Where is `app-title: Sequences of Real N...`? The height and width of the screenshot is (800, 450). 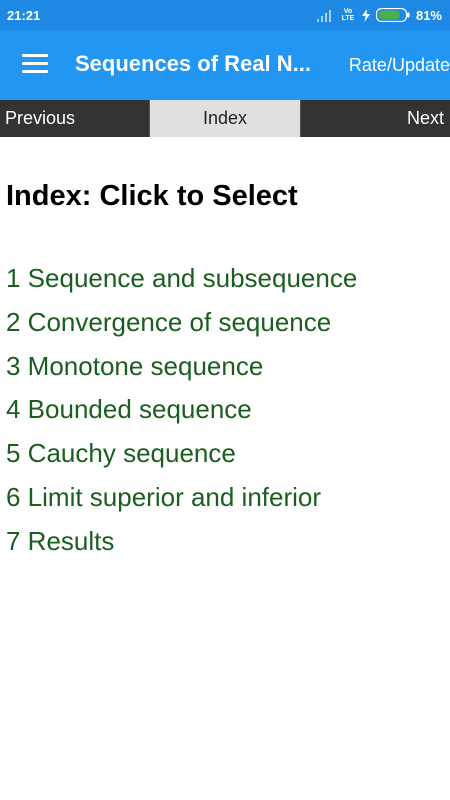
app-title: Sequences of Real N... is located at coordinates (193, 63).